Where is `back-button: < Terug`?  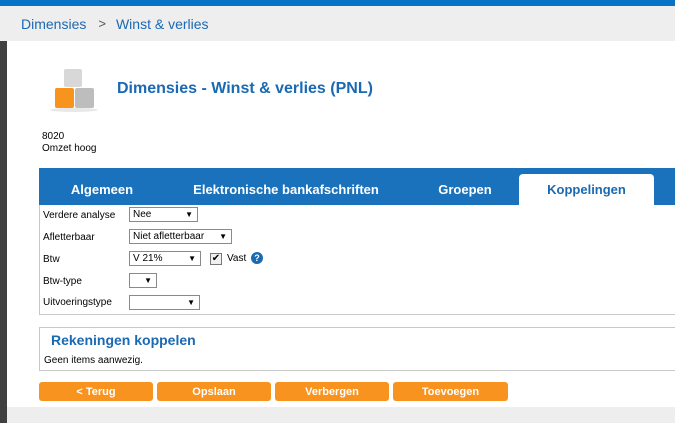 back-button: < Terug is located at coordinates (96, 391).